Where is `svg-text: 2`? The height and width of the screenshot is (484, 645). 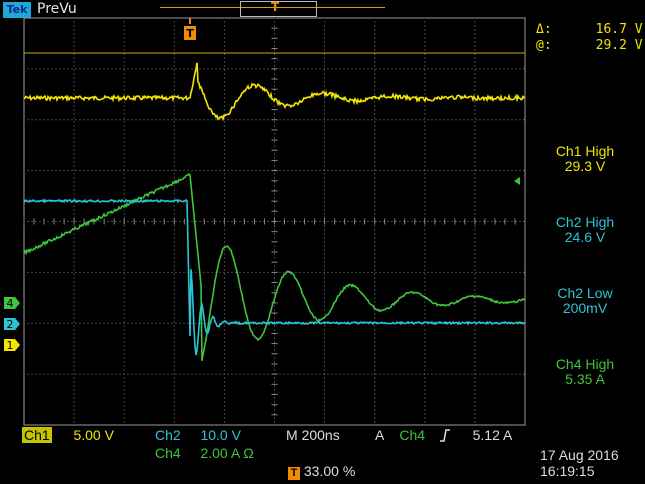
svg-text: 2 is located at coordinates (10, 324).